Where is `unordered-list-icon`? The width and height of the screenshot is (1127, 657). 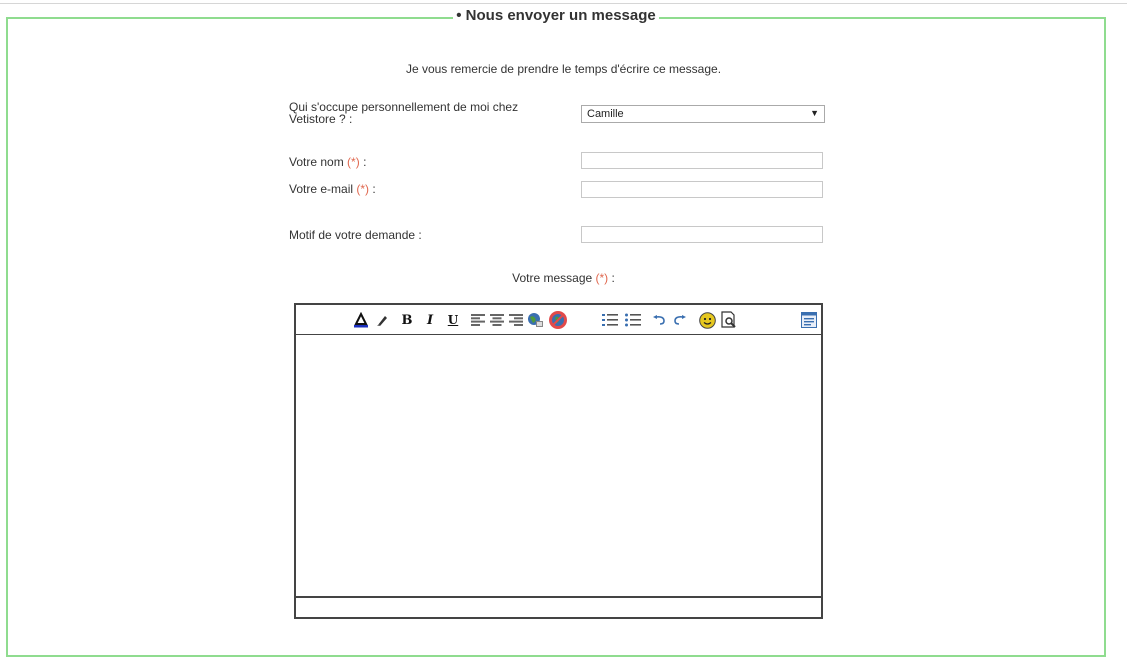 unordered-list-icon is located at coordinates (633, 320).